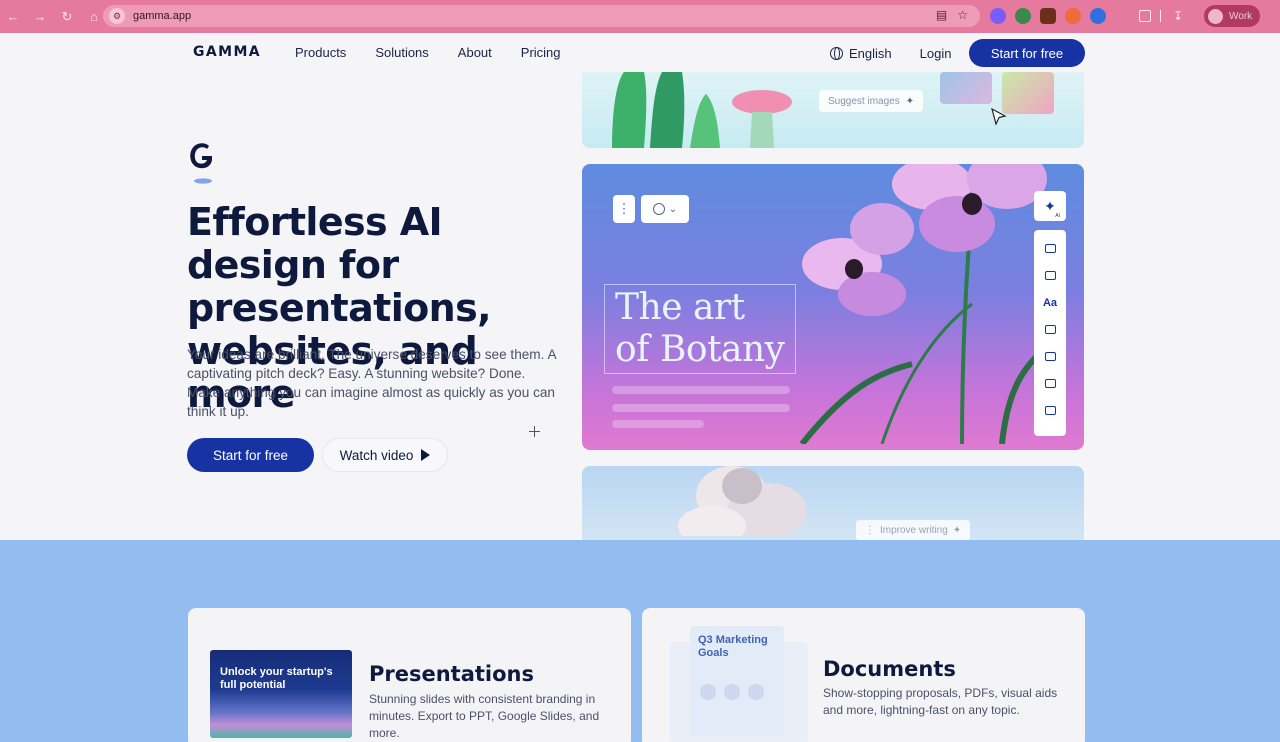 The width and height of the screenshot is (1280, 742). What do you see at coordinates (624, 209) in the screenshot?
I see `more-options-icon: ⋮` at bounding box center [624, 209].